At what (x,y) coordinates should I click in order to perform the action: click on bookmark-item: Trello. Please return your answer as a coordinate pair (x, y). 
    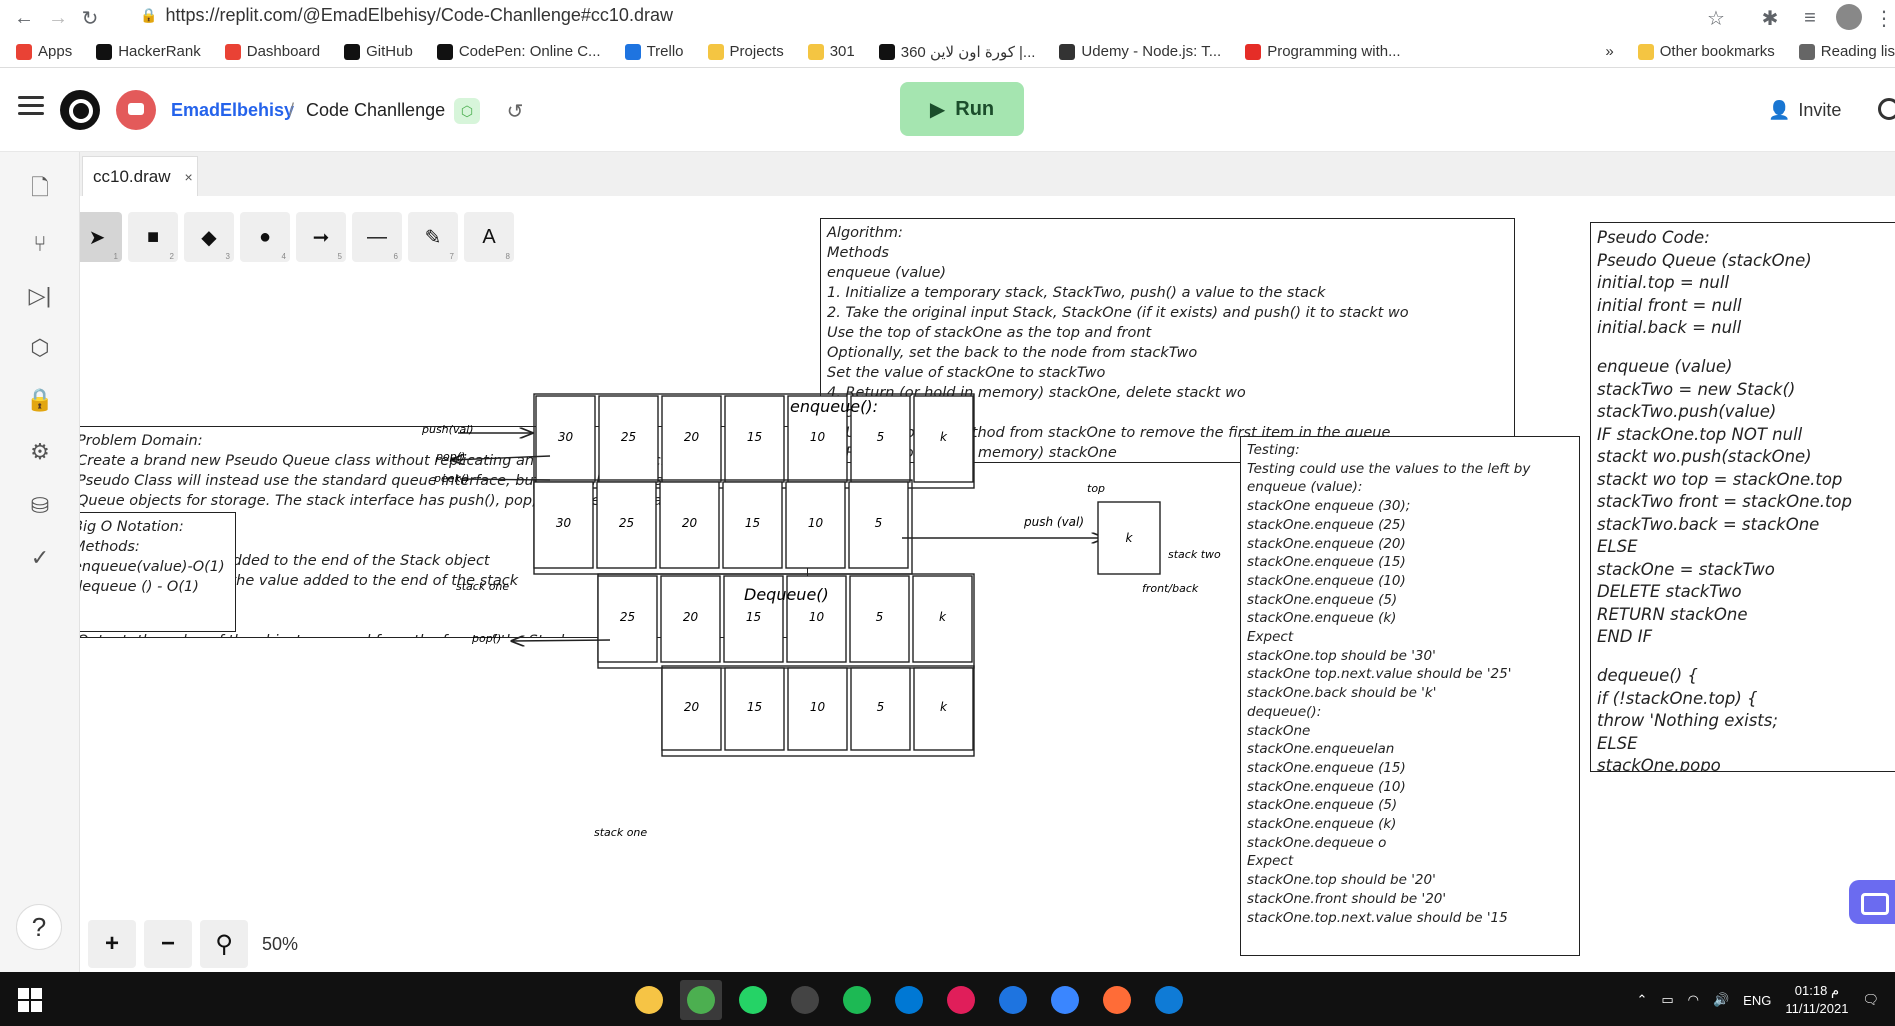
    Looking at the image, I should click on (654, 51).